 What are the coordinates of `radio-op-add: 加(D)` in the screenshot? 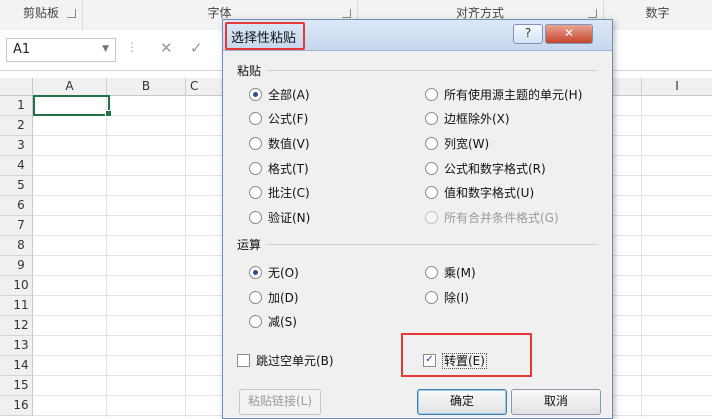 It's located at (274, 297).